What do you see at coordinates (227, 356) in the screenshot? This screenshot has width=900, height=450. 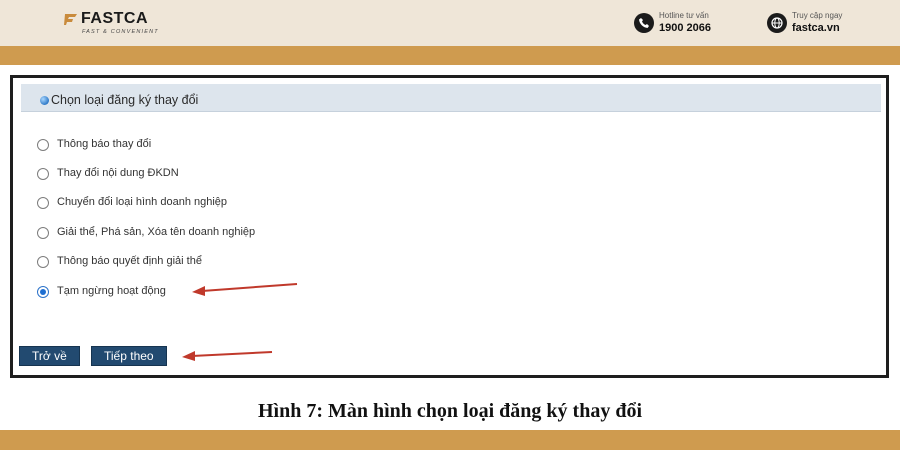 I see `arrow-to-next-button` at bounding box center [227, 356].